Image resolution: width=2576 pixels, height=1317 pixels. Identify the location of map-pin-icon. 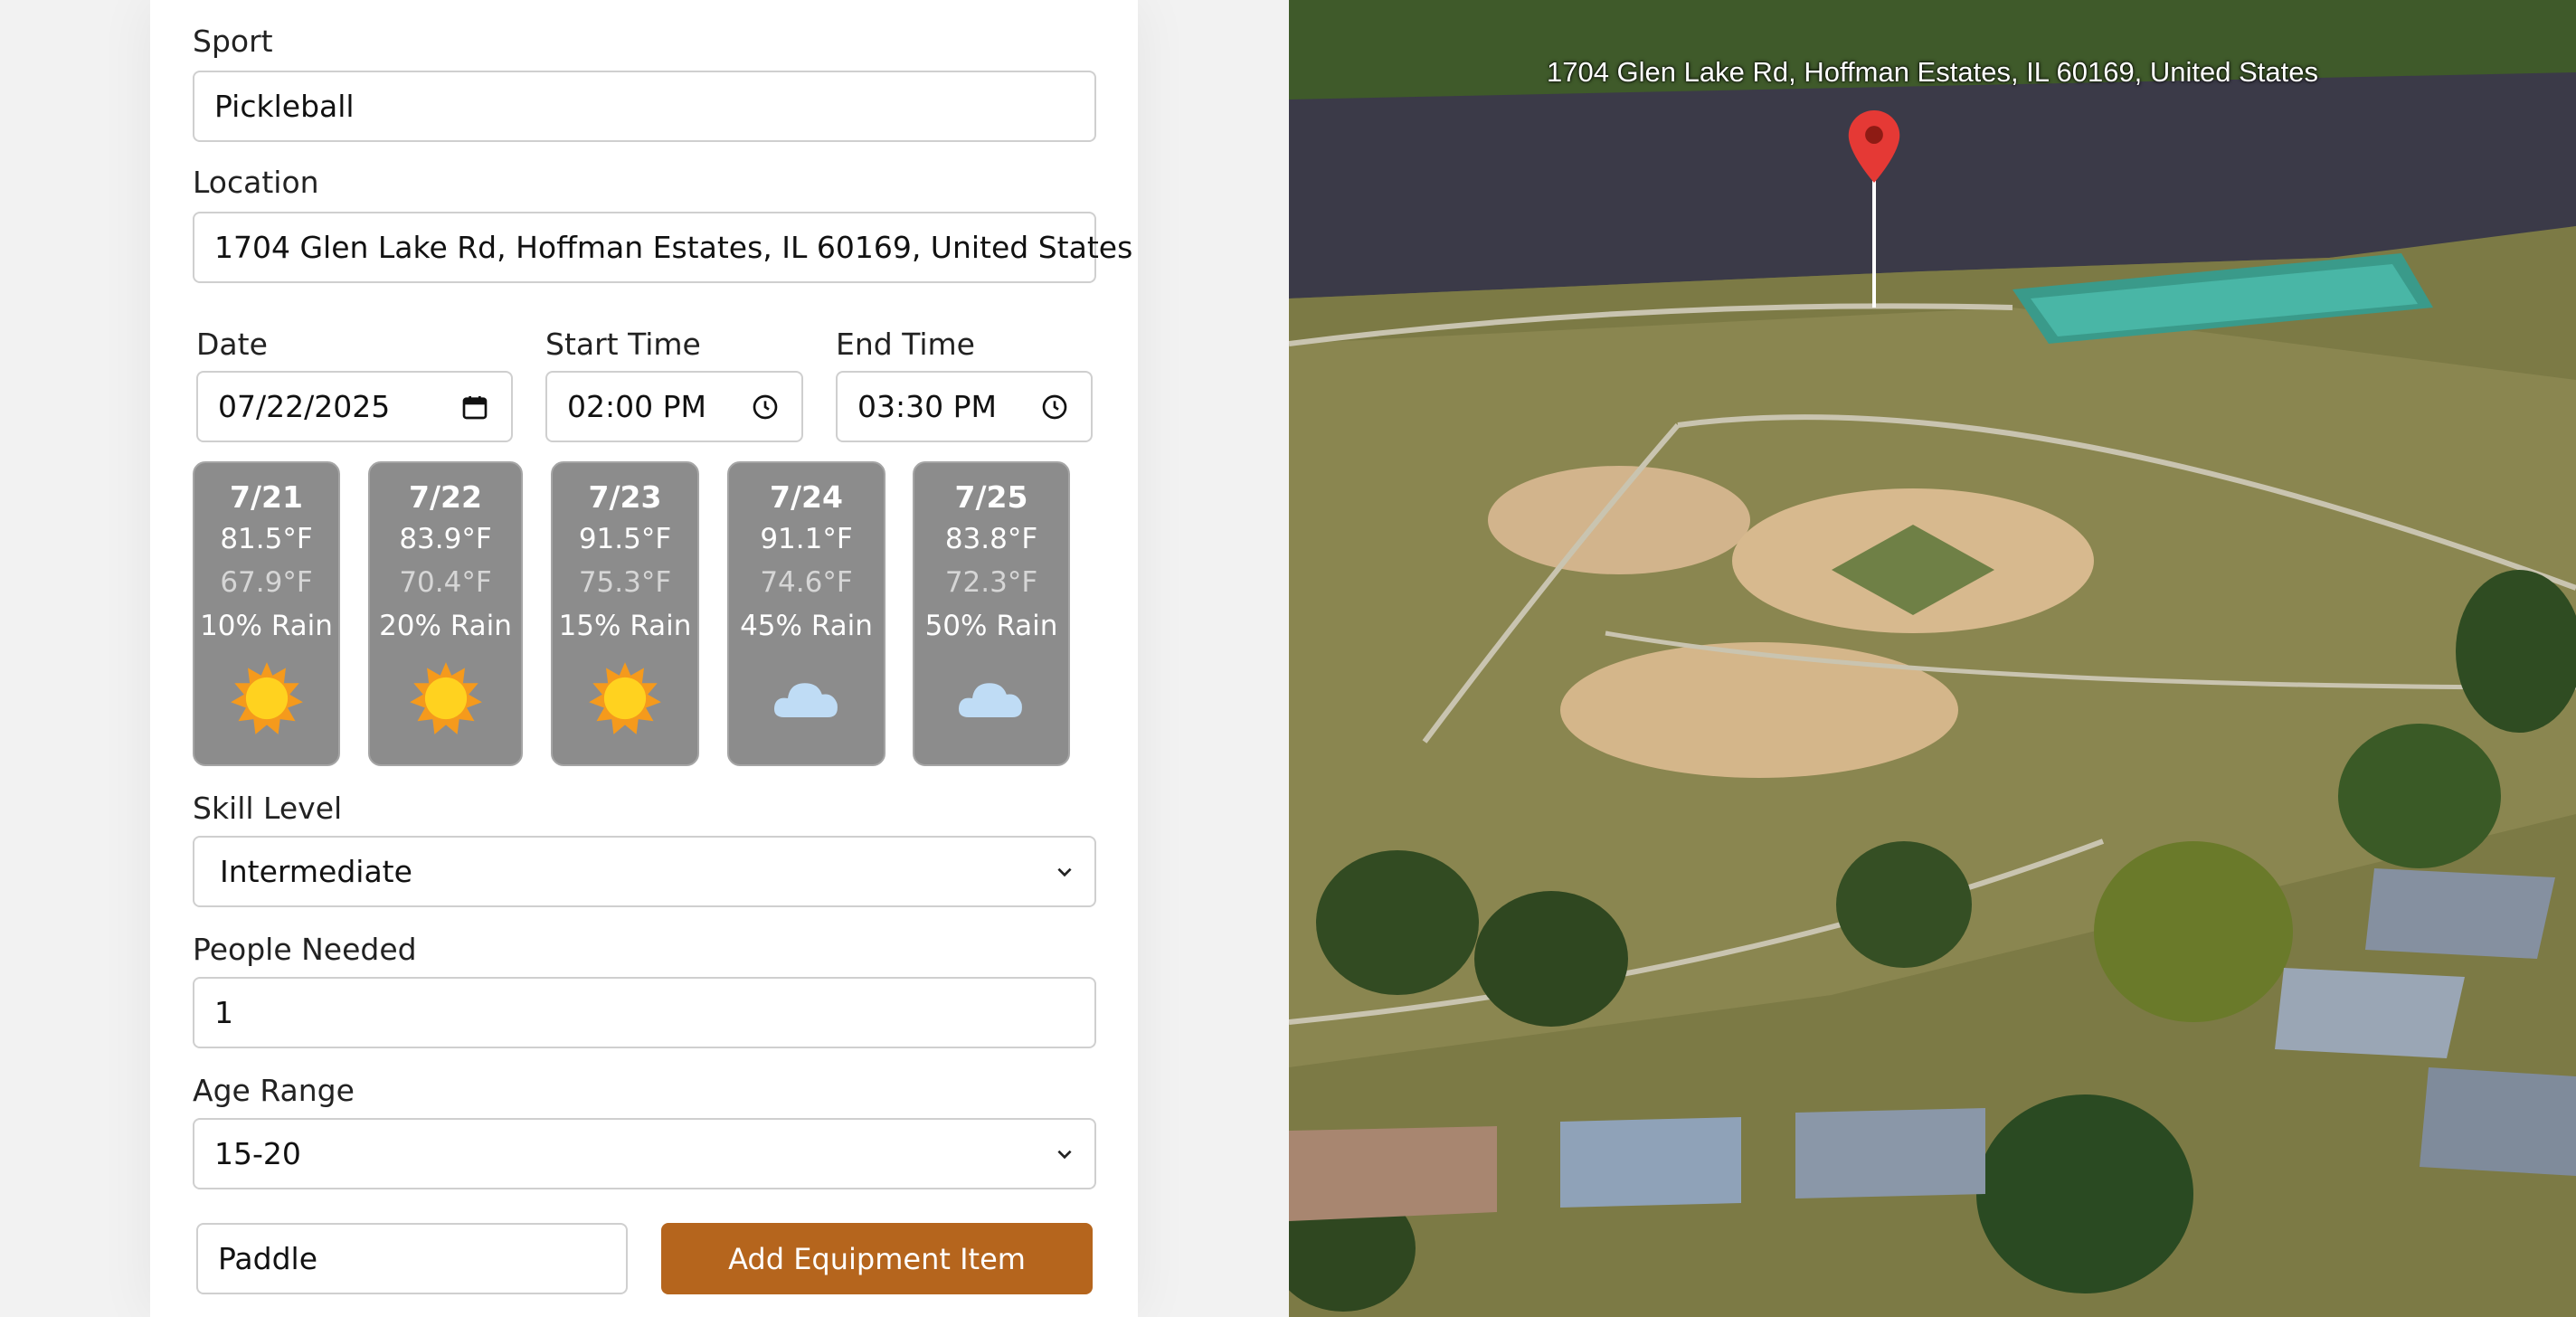
(1874, 146).